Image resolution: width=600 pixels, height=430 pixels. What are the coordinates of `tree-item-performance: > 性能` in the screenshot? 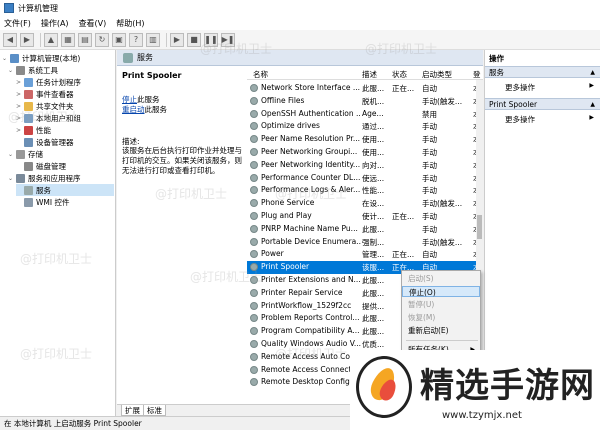 It's located at (33, 130).